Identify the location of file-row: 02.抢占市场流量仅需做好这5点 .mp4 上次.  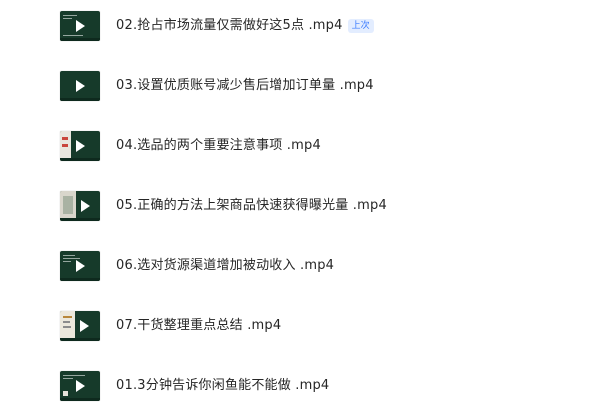
(300, 28).